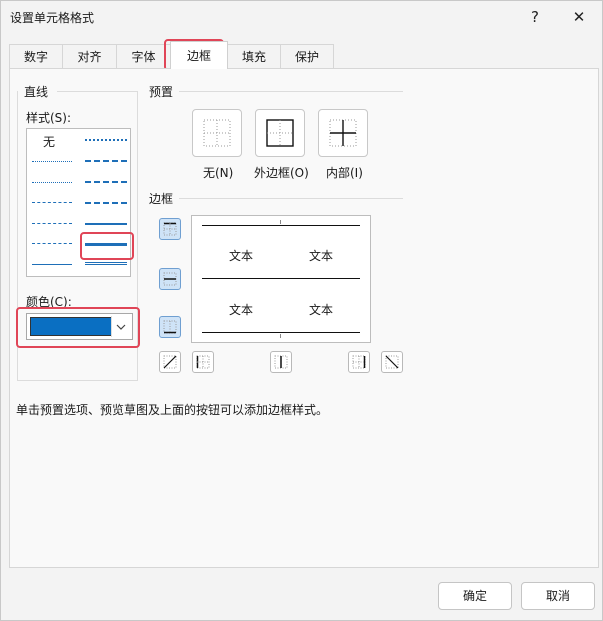 This screenshot has height=621, width=603. I want to click on ok-button: 确定, so click(475, 596).